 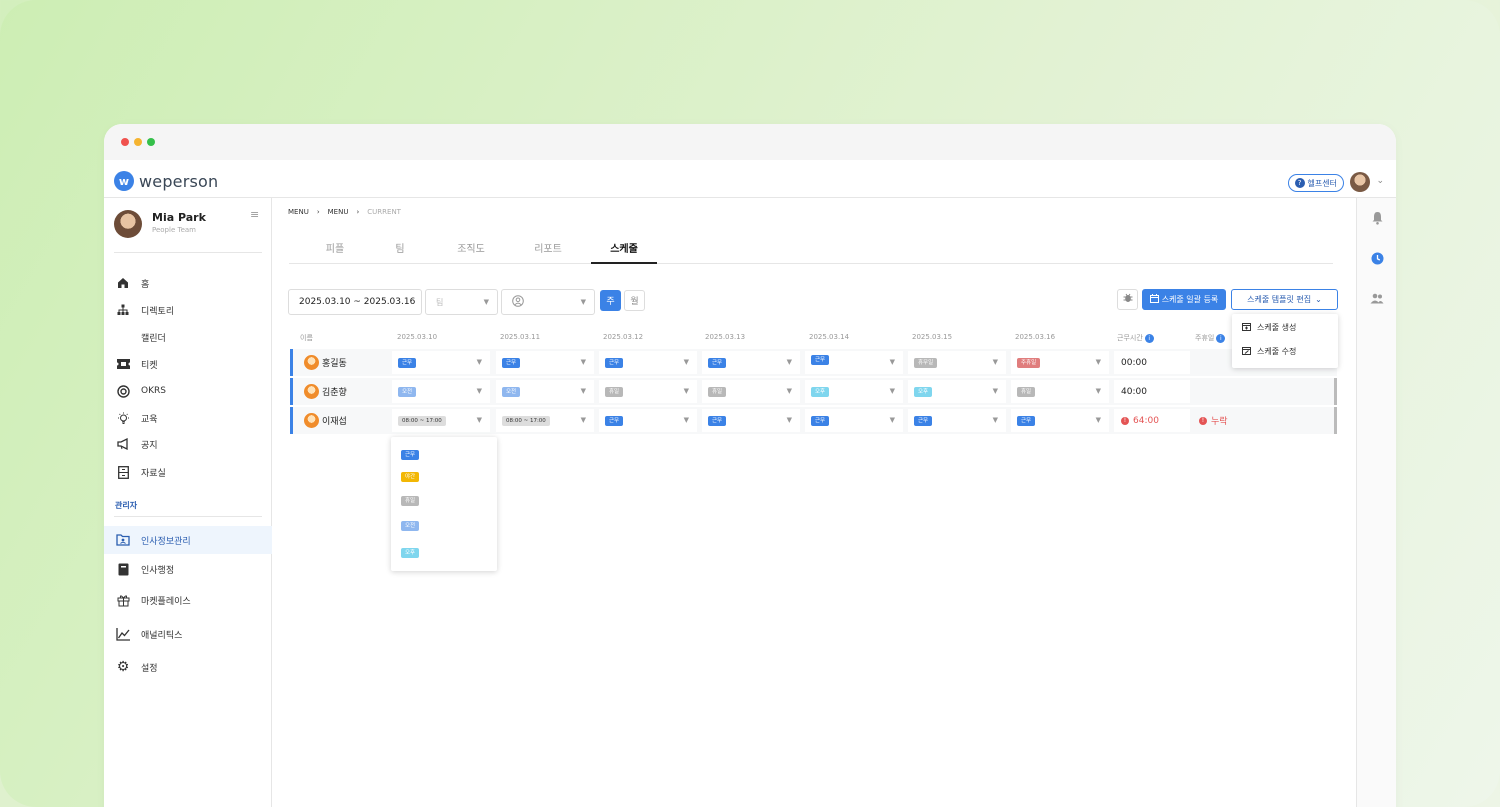 I want to click on sidebar-item-hr-admin: 인사행정, so click(x=188, y=569).